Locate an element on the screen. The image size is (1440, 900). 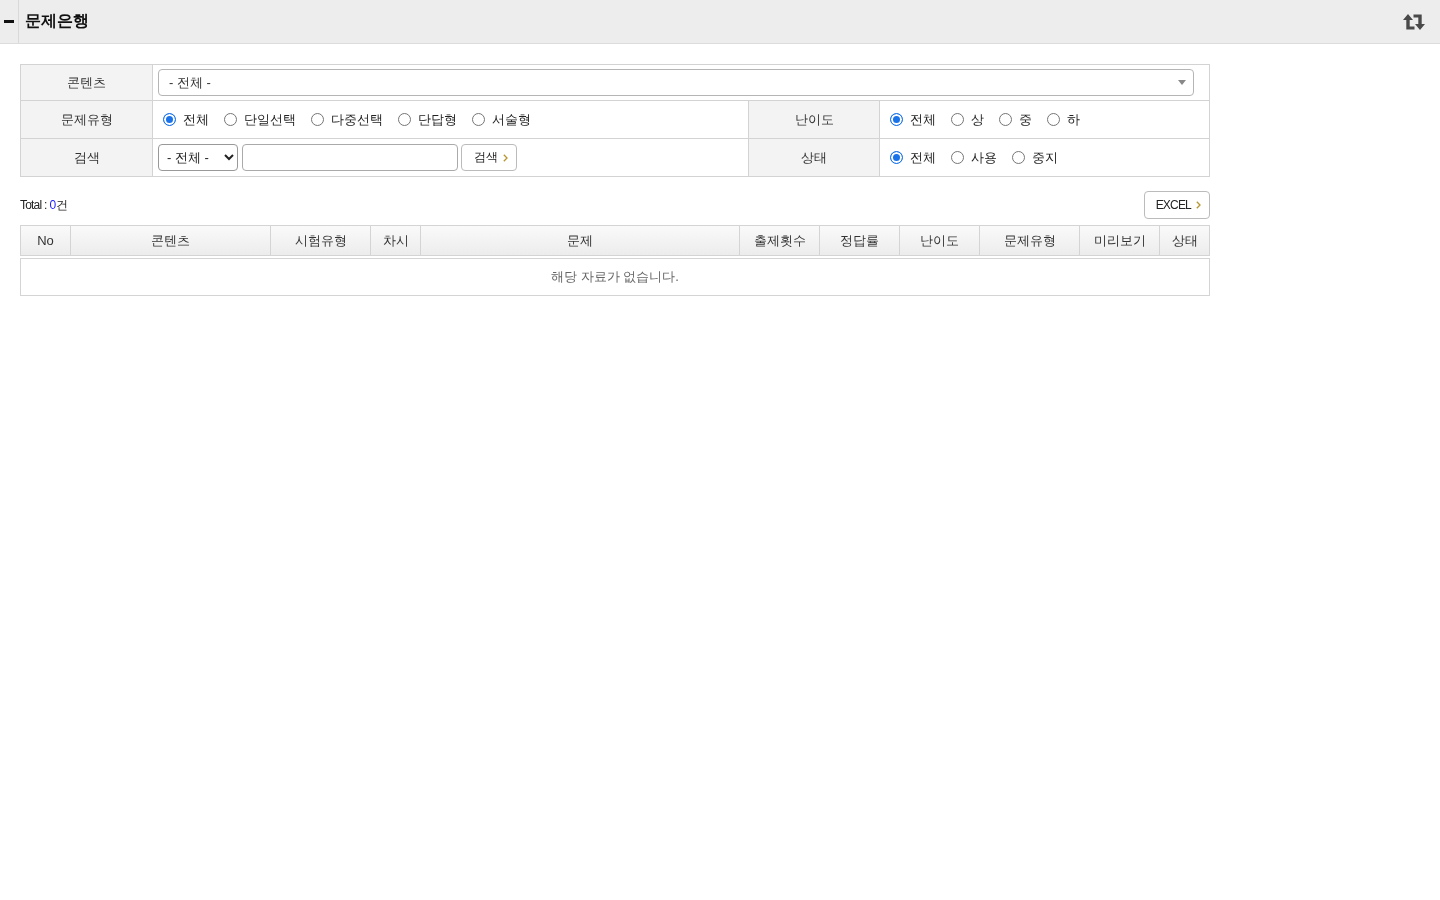
column-header: 정답률 is located at coordinates (860, 240).